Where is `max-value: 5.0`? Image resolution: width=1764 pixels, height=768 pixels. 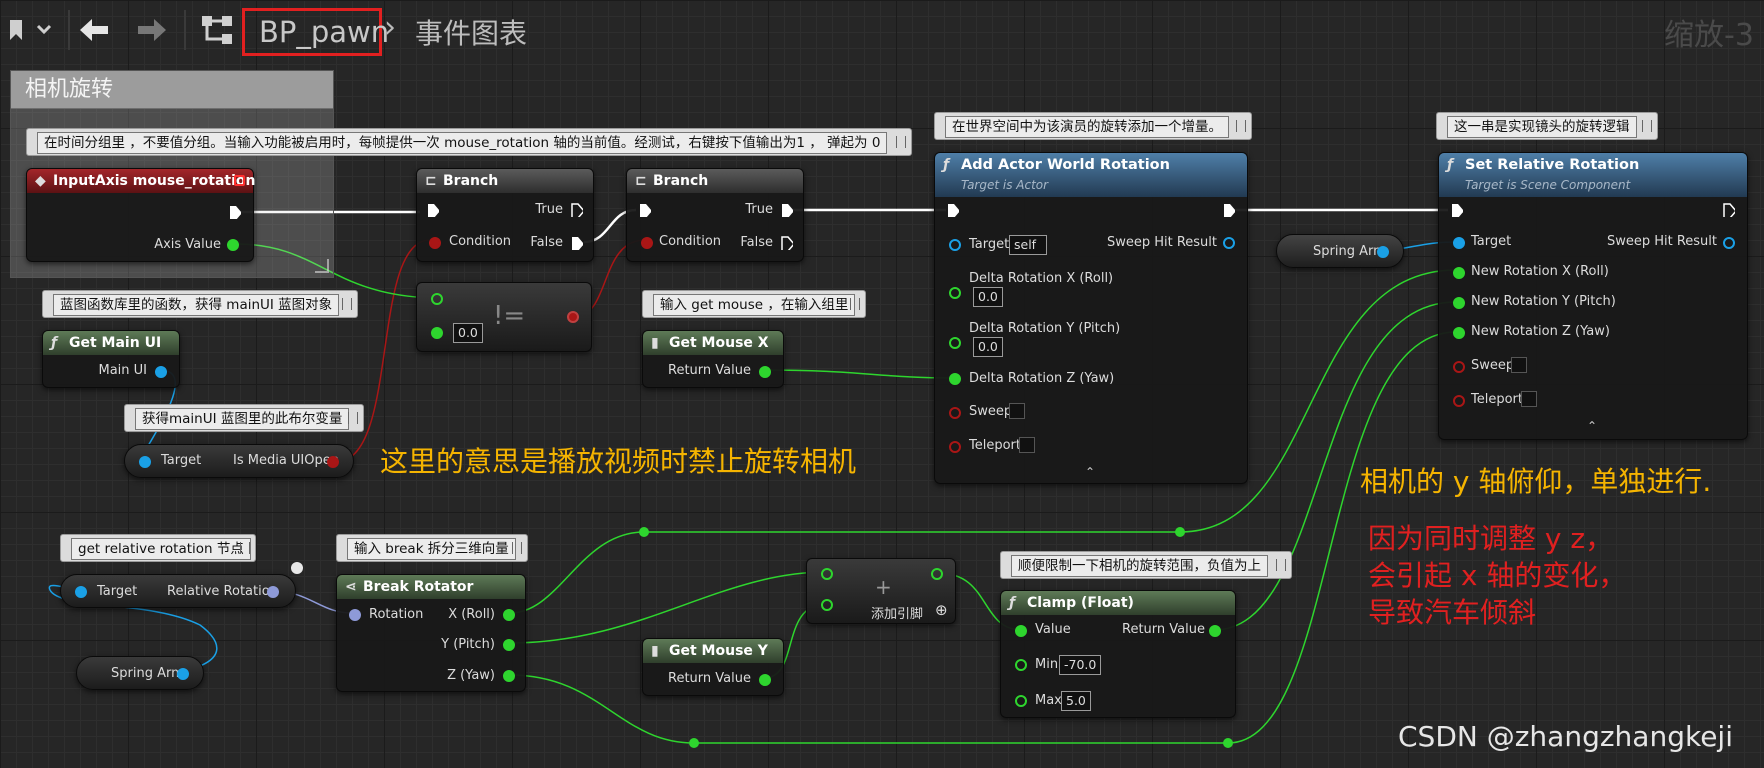
max-value: 5.0 is located at coordinates (1076, 701).